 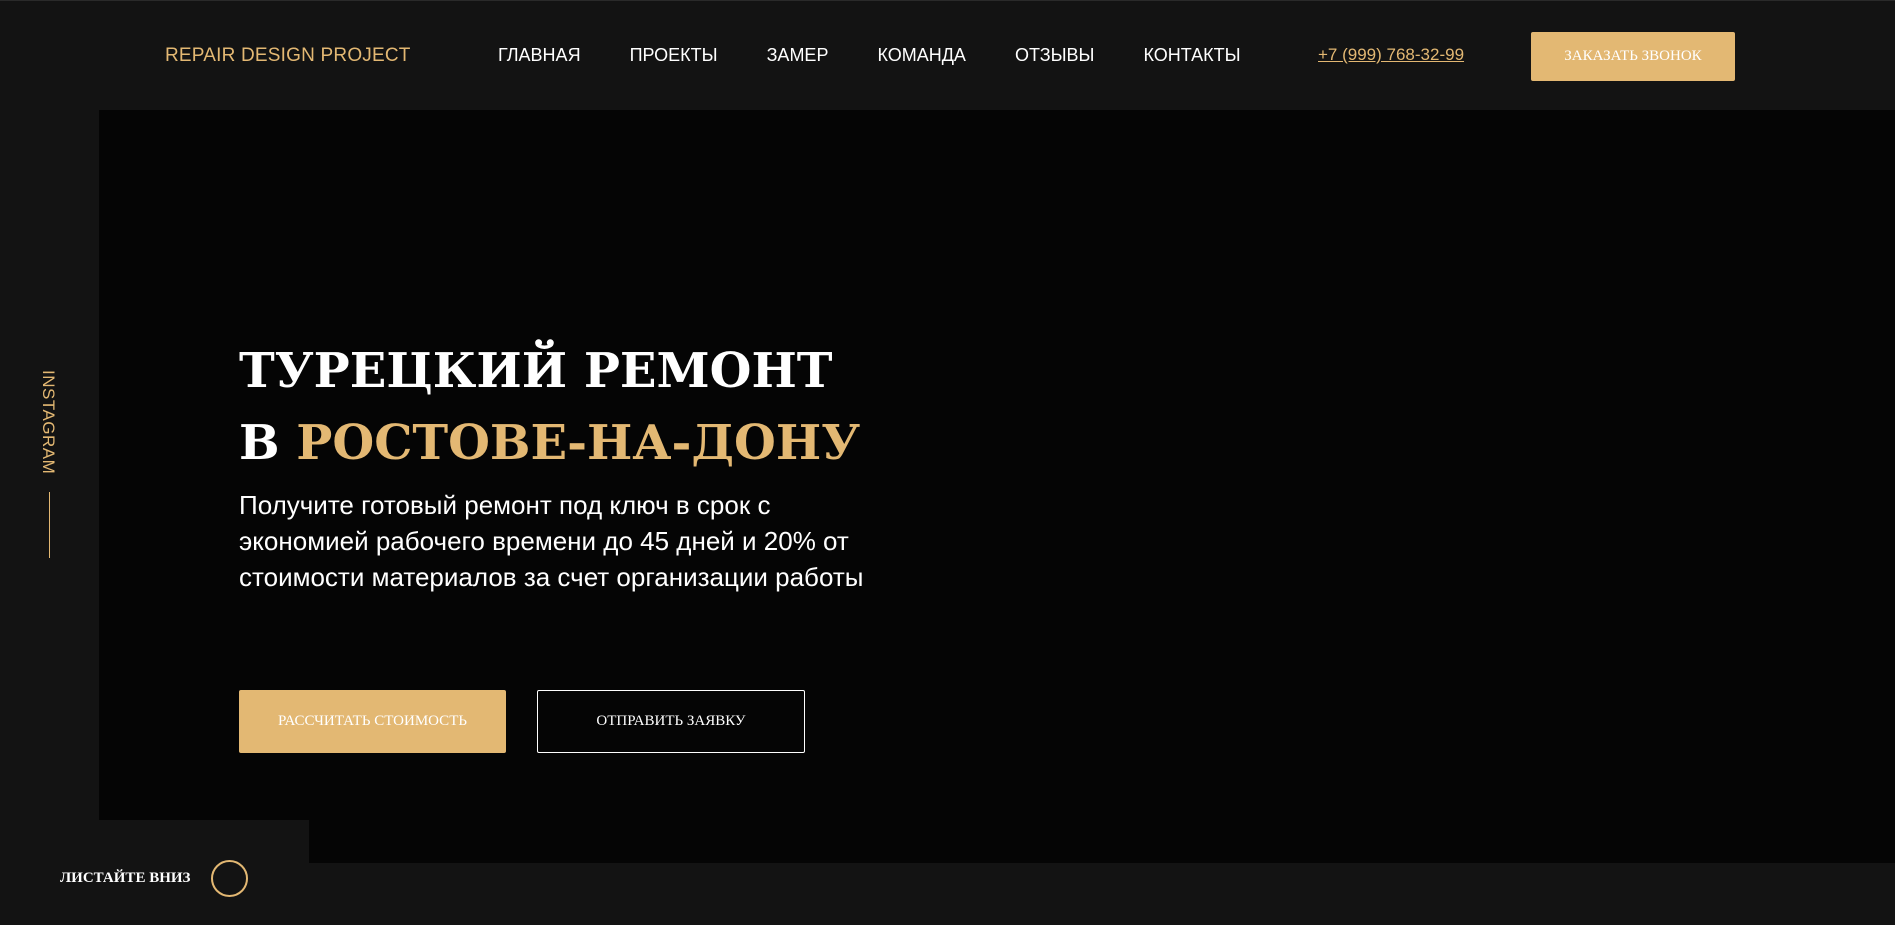 I want to click on scroll-down-label: ЛИСТАЙТЕ ВНИЗ, so click(x=125, y=878).